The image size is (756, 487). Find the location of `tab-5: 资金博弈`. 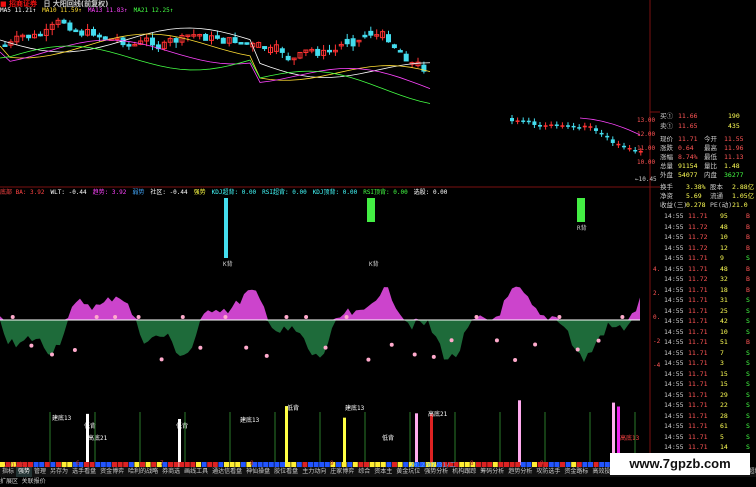

tab-5: 资金博弈 is located at coordinates (112, 472).